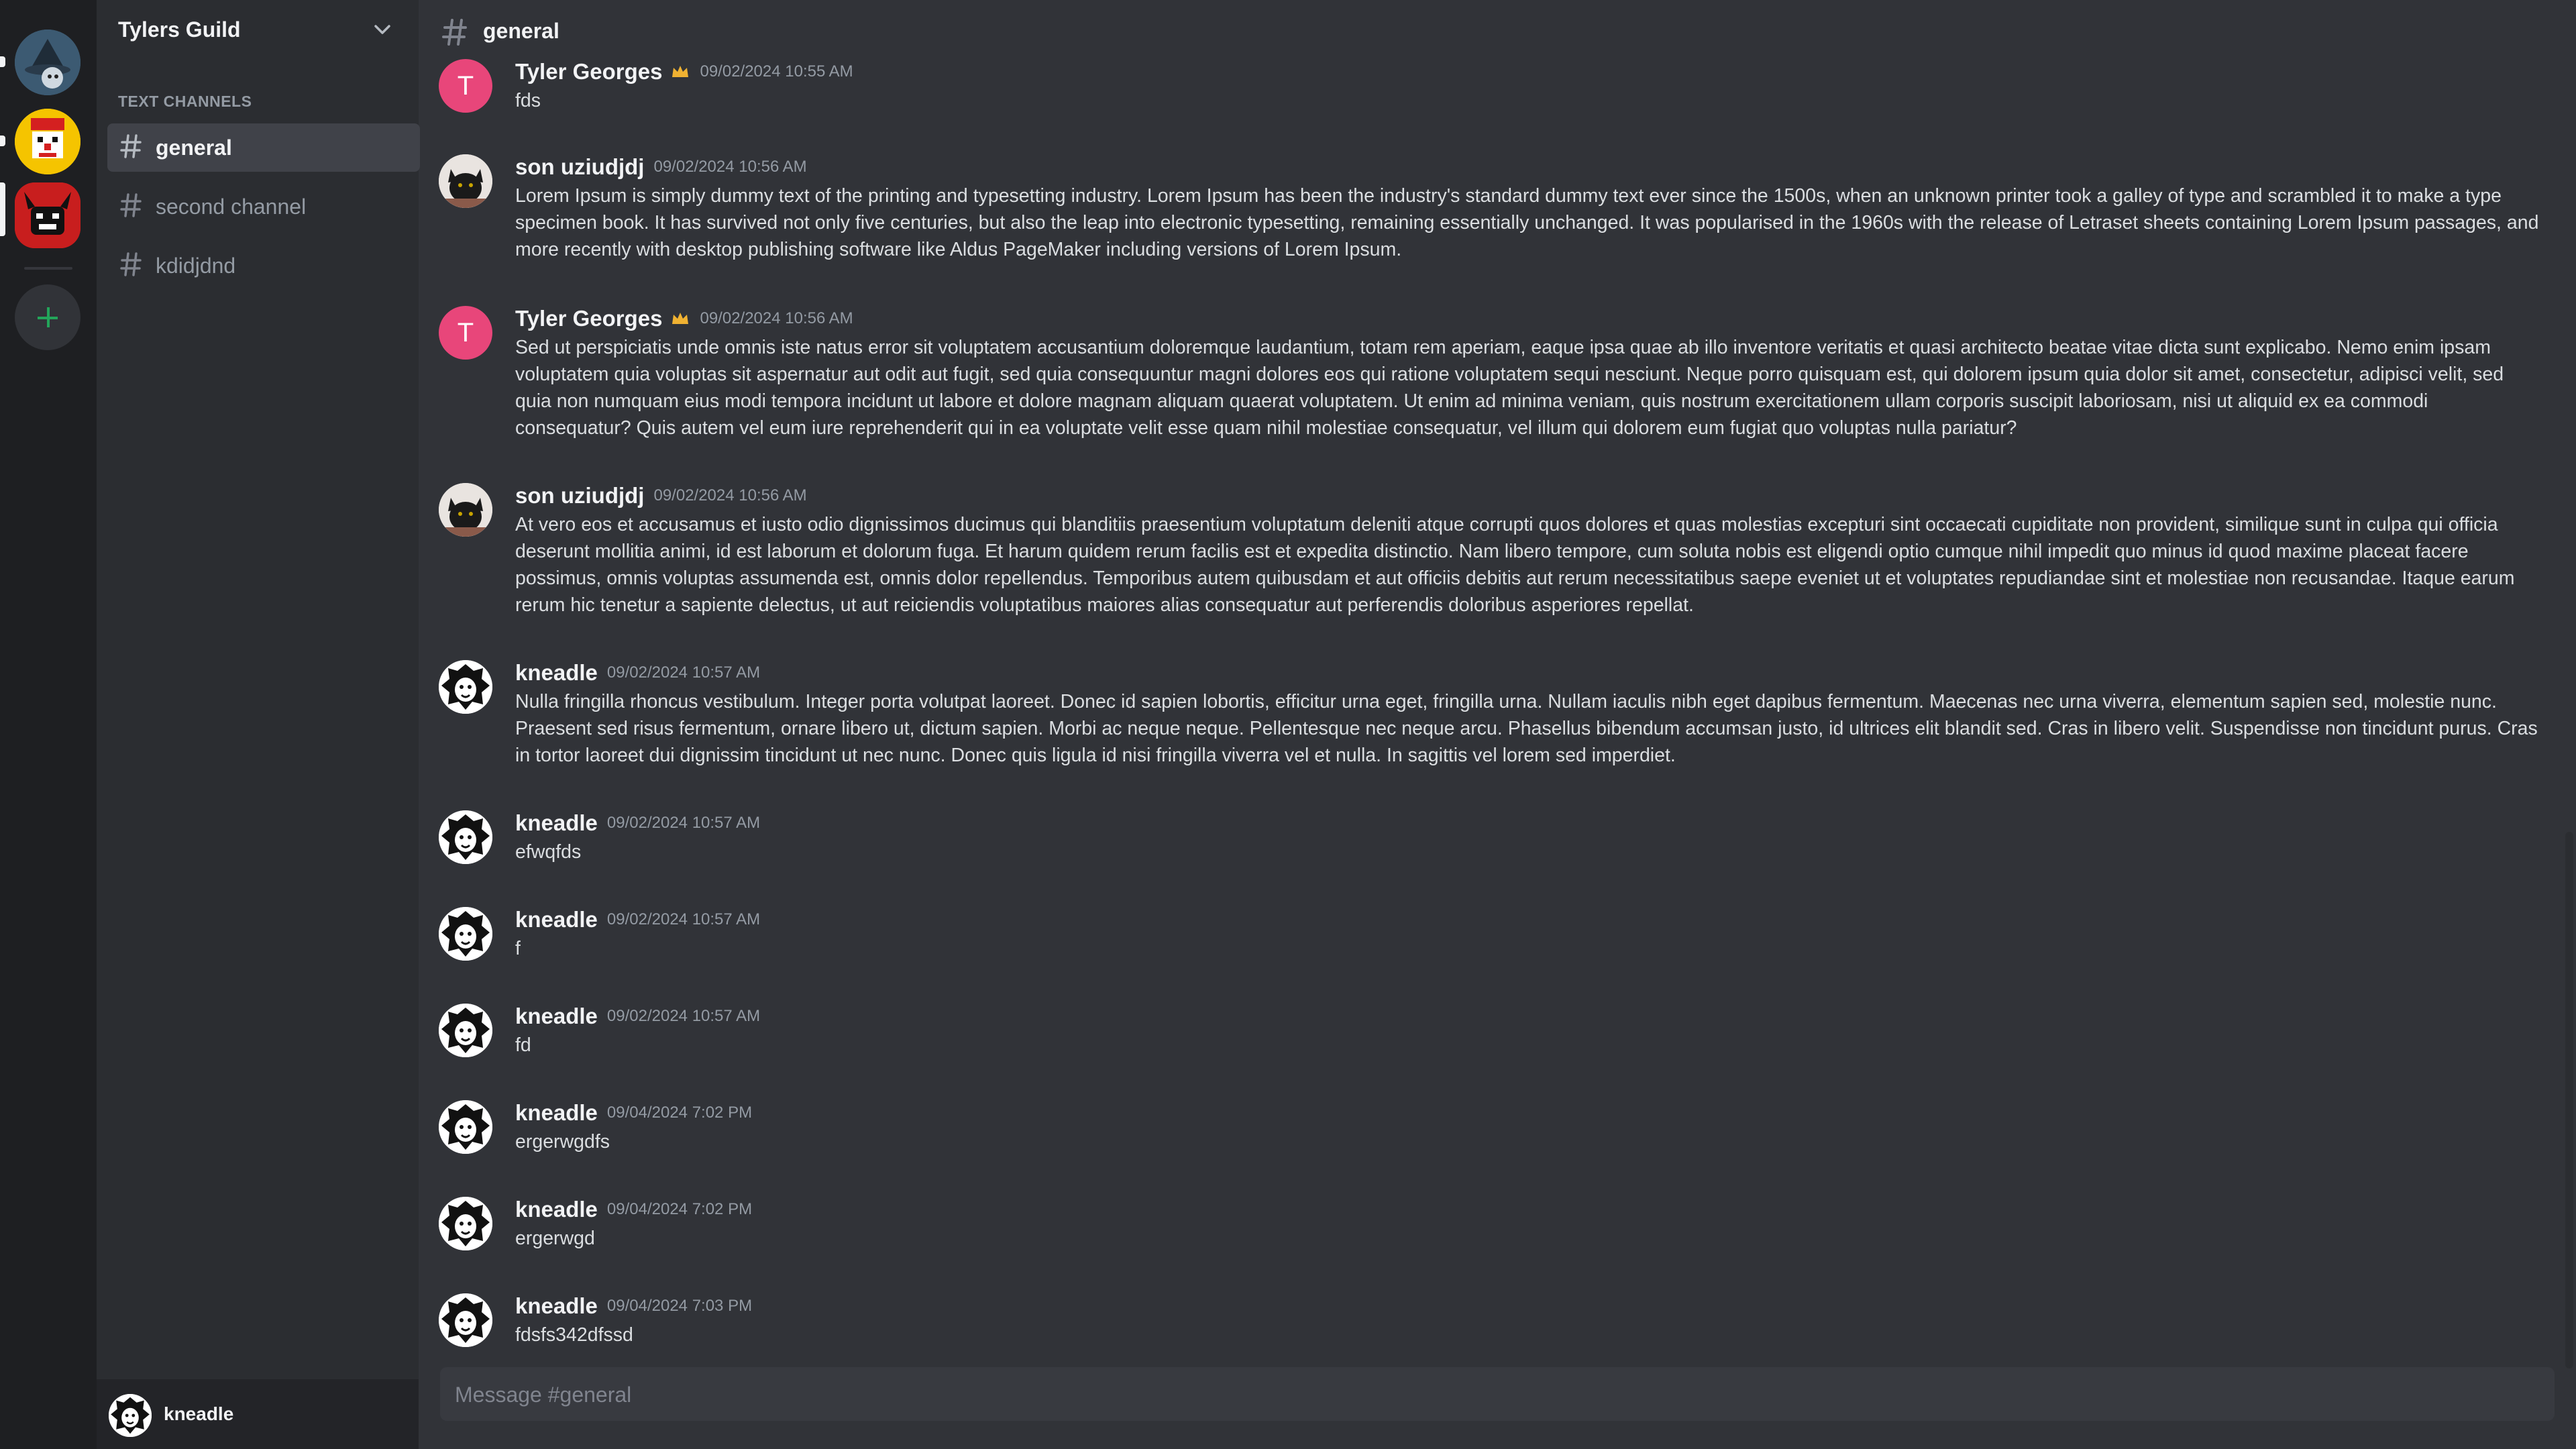  I want to click on user-panel: kneadle, so click(258, 1414).